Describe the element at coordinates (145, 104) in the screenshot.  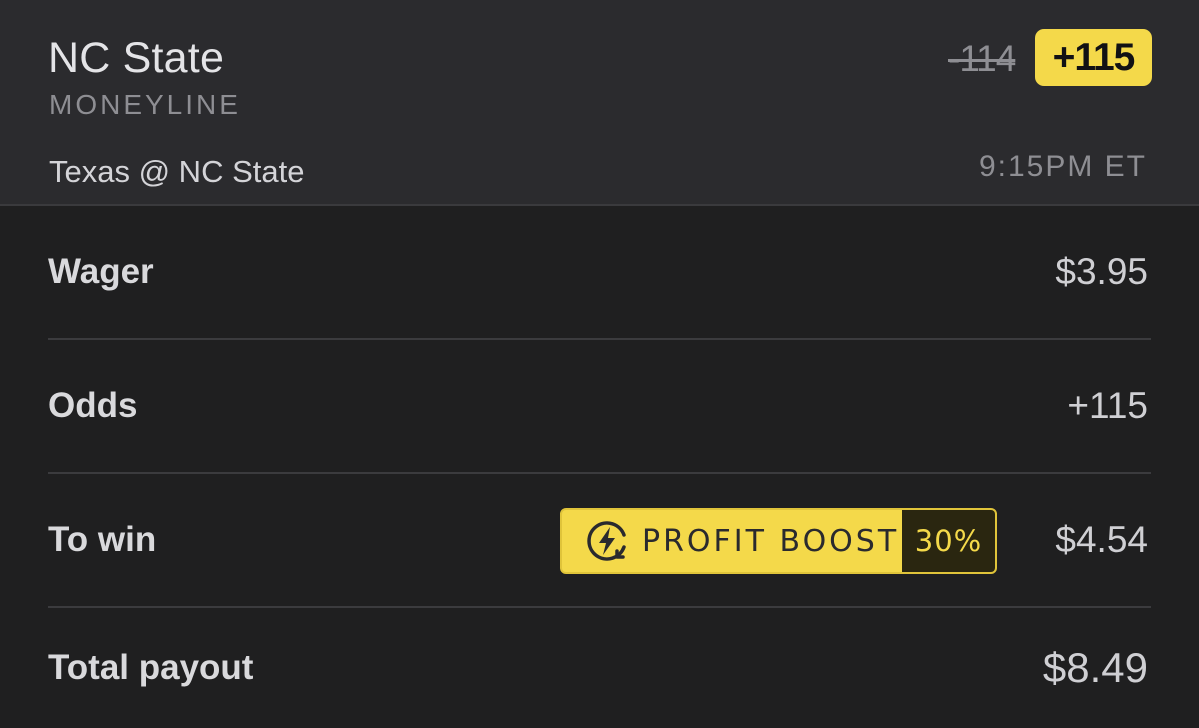
I see `market-type: MONEYLINE` at that location.